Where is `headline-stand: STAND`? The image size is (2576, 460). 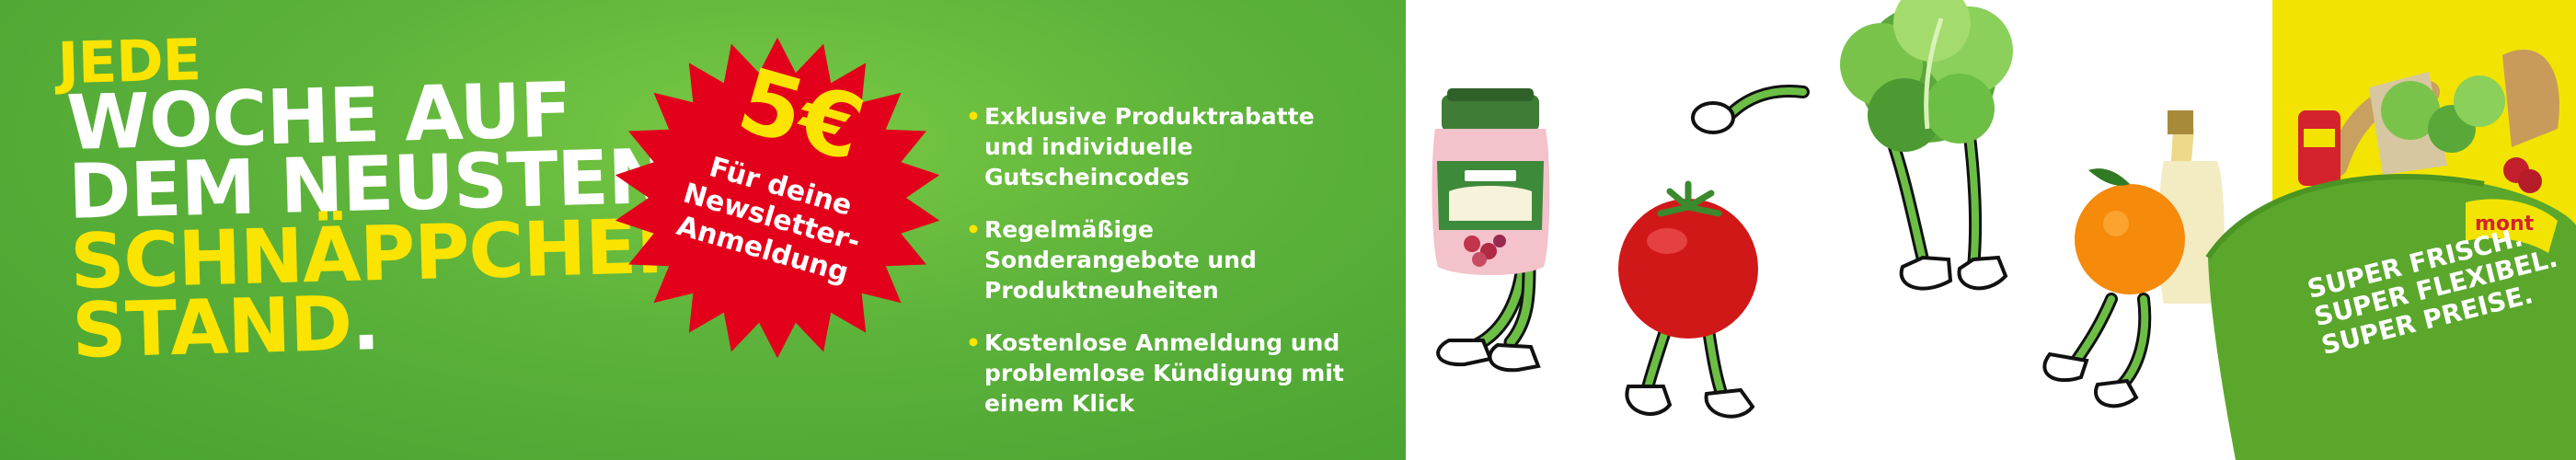
headline-stand: STAND is located at coordinates (212, 328).